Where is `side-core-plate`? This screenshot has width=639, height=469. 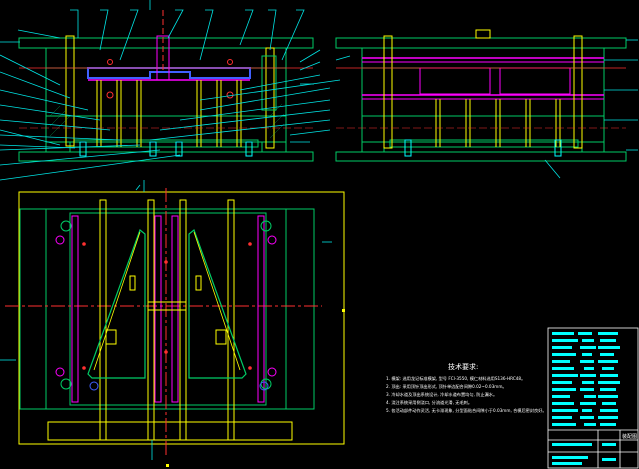 side-core-plate is located at coordinates (483, 92).